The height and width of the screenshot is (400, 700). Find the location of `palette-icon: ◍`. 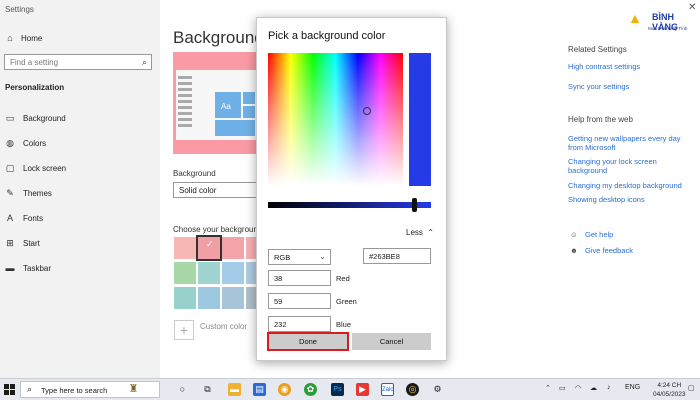

palette-icon: ◍ is located at coordinates (10, 143).